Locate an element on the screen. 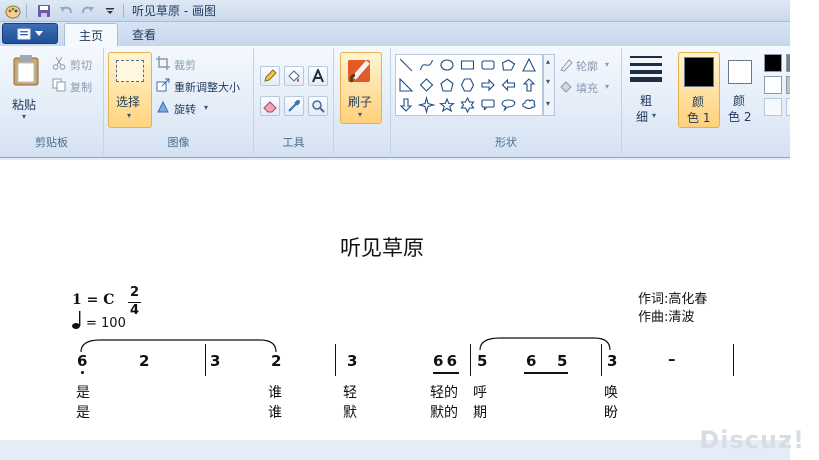  select-button: 选择 ▾ is located at coordinates (130, 90).